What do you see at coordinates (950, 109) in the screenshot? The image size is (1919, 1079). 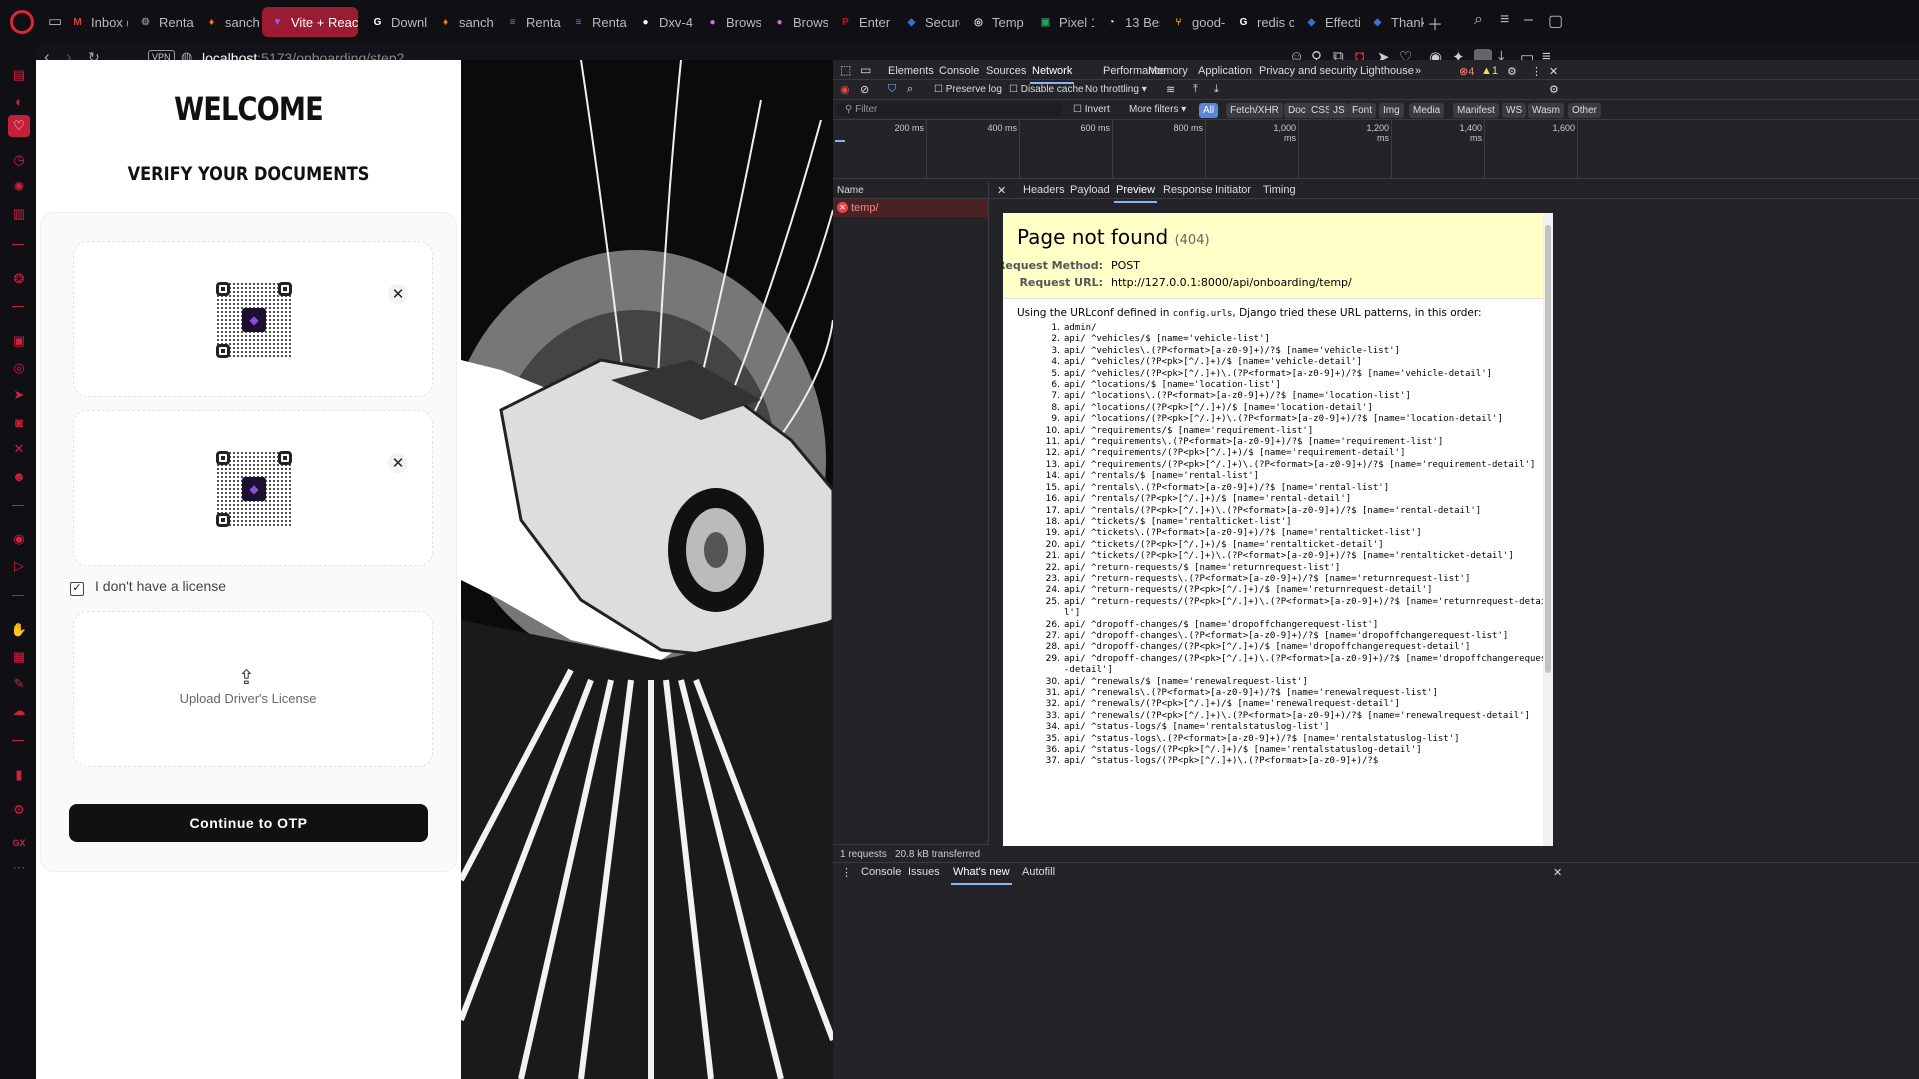 I see `filter-input: ⚲ Filter` at bounding box center [950, 109].